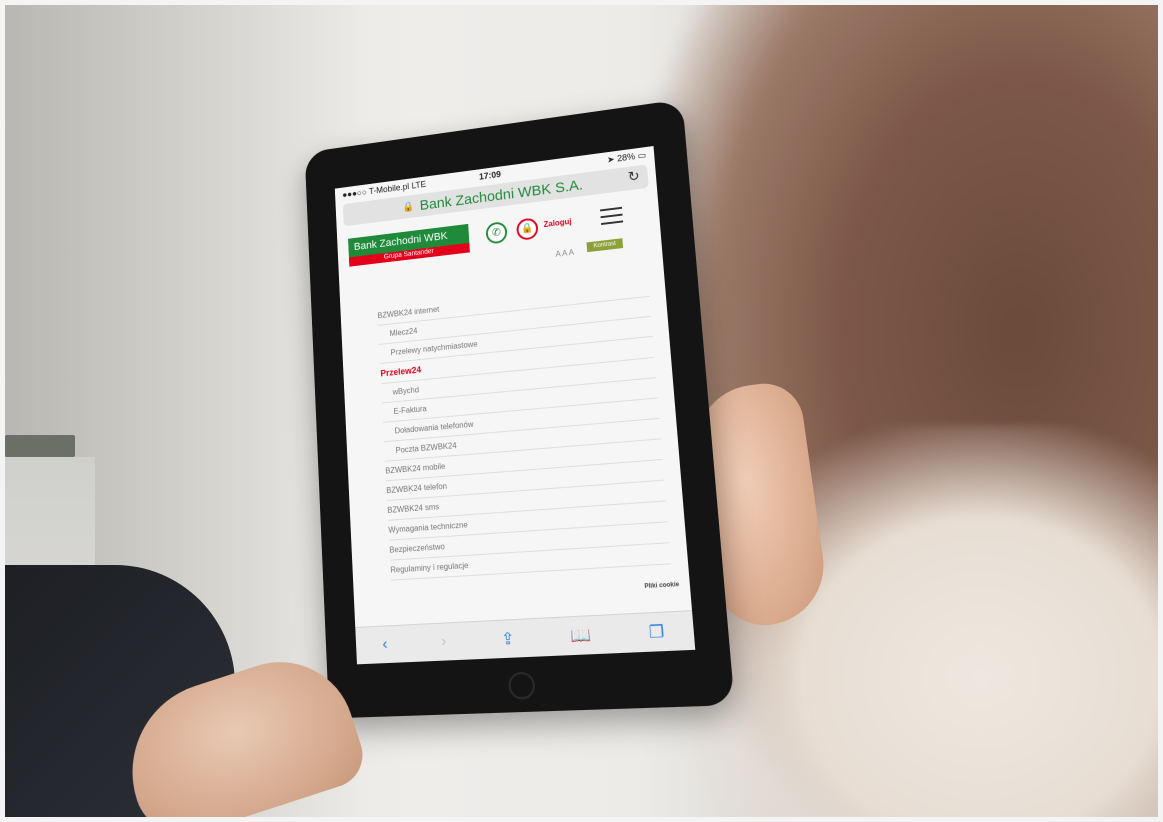 This screenshot has width=1163, height=822. What do you see at coordinates (40, 446) in the screenshot?
I see `wall-ledge` at bounding box center [40, 446].